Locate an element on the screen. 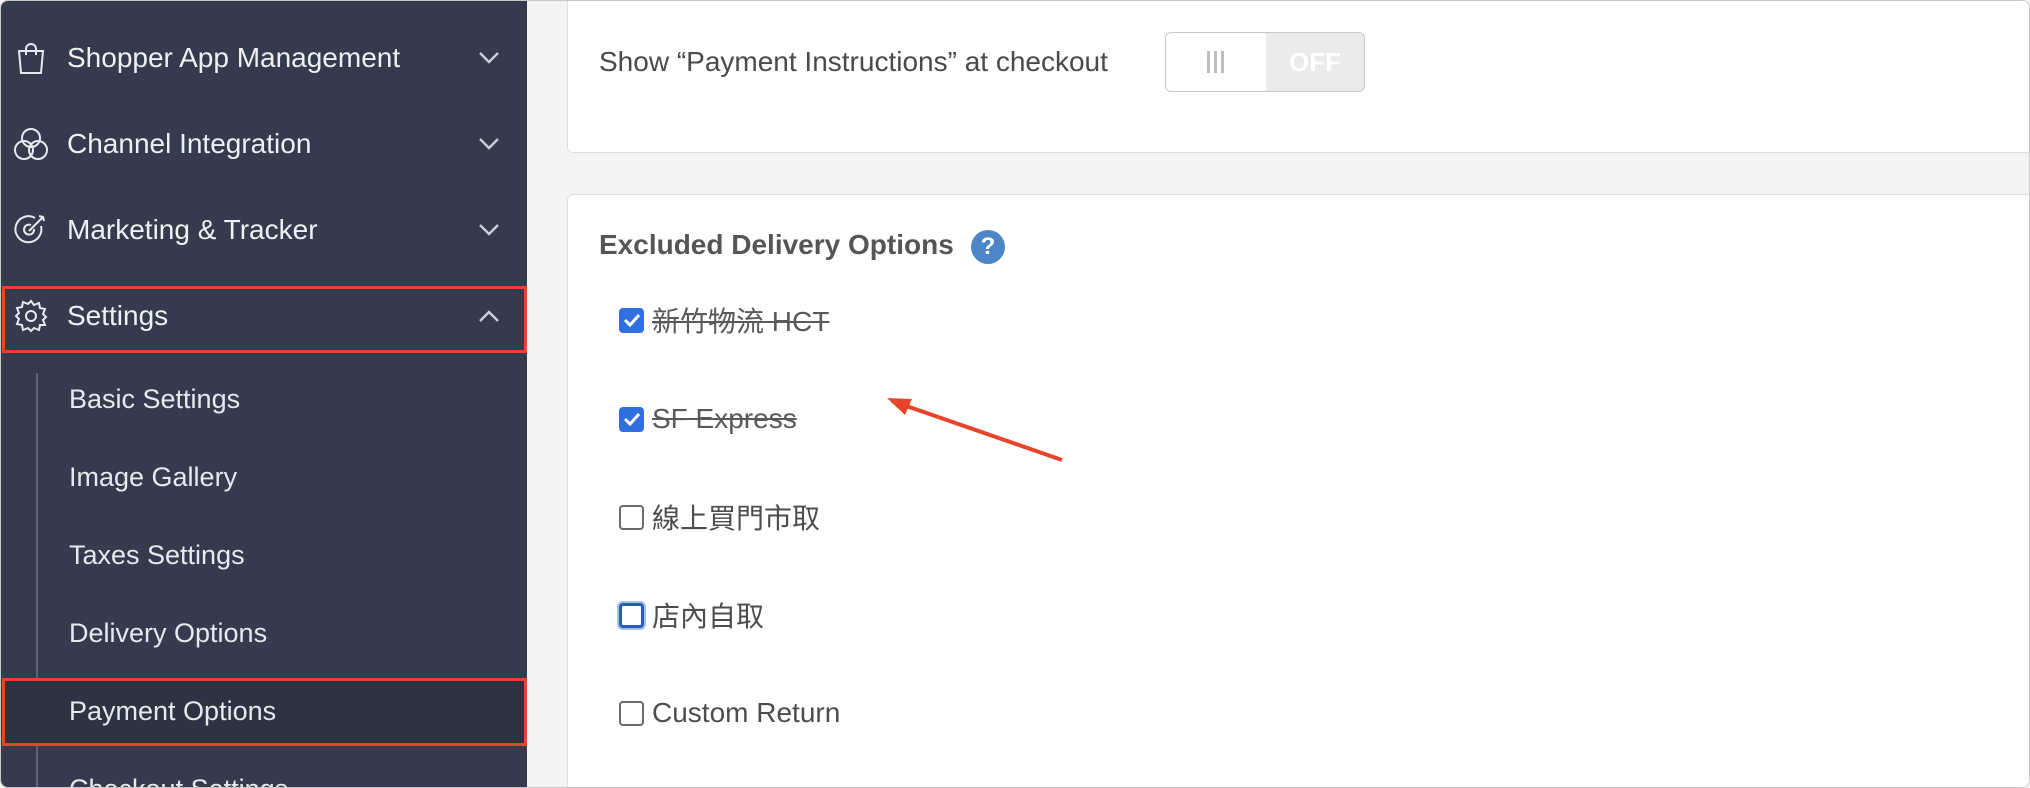  chevron-up-icon is located at coordinates (489, 316).